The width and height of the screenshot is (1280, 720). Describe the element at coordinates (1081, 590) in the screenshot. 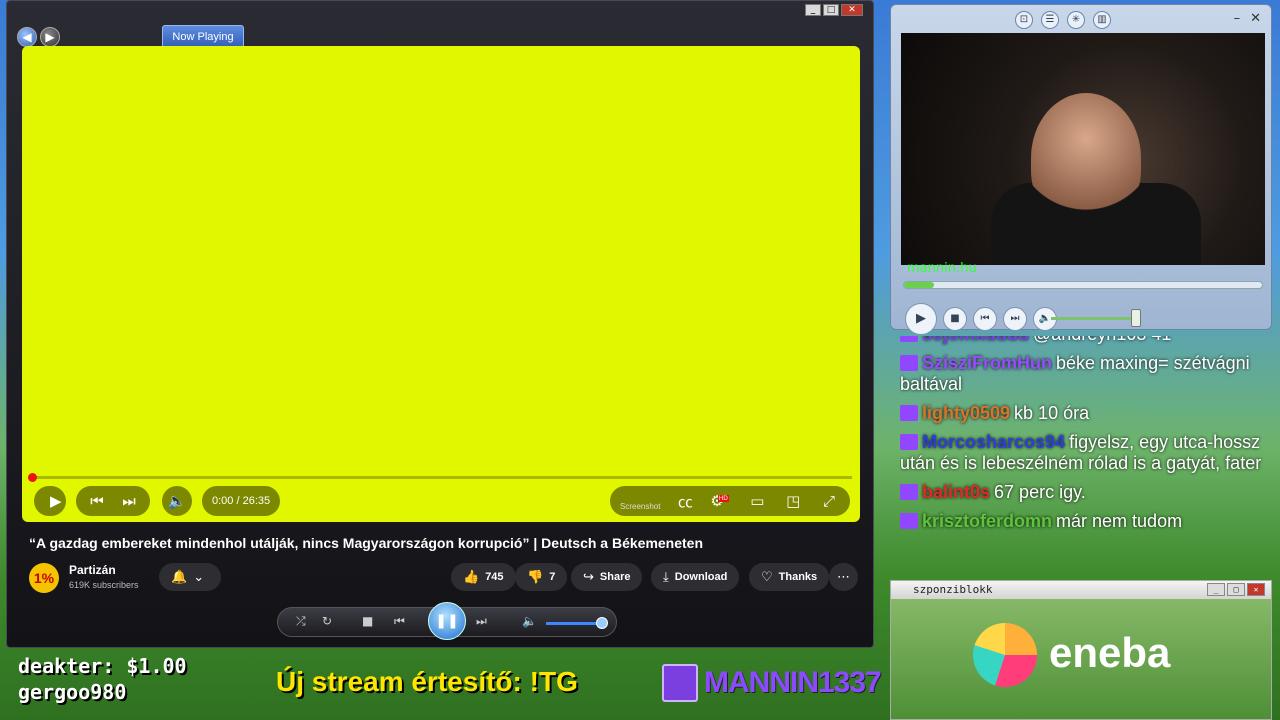

I see `sponsor-titlebar: szponziblokk _ □ ✕` at that location.